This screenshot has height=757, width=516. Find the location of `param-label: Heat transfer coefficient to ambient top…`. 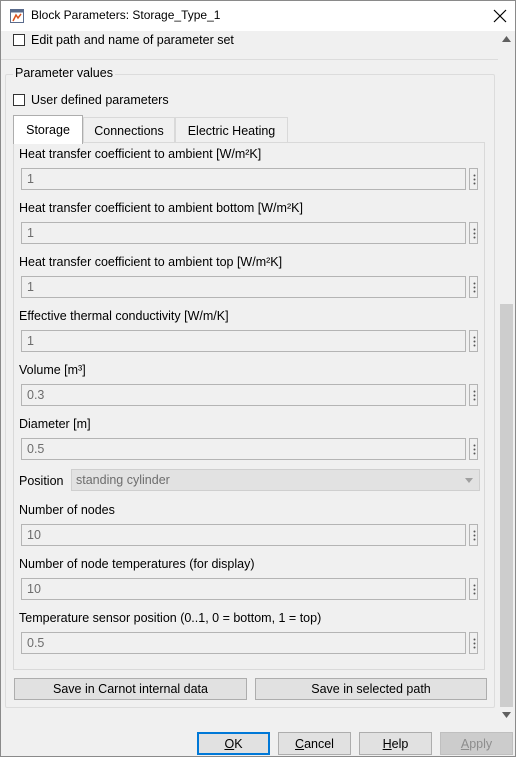

param-label: Heat transfer coefficient to ambient top… is located at coordinates (151, 262).